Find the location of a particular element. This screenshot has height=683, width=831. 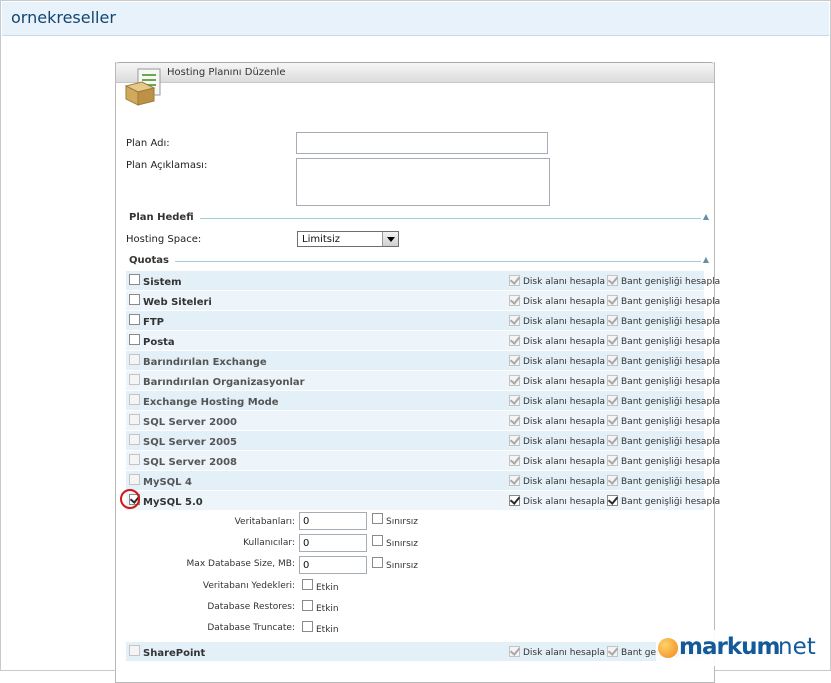

panel-header: Hosting Planını Düzenle is located at coordinates (415, 72).